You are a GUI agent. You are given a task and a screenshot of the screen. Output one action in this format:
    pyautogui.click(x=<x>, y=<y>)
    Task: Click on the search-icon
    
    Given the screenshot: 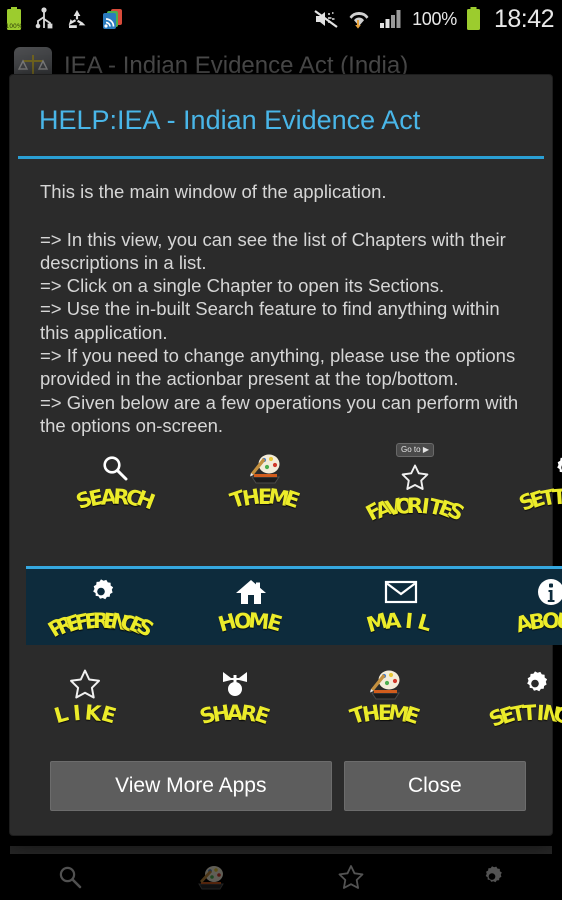 What is the action you would take?
    pyautogui.click(x=115, y=468)
    